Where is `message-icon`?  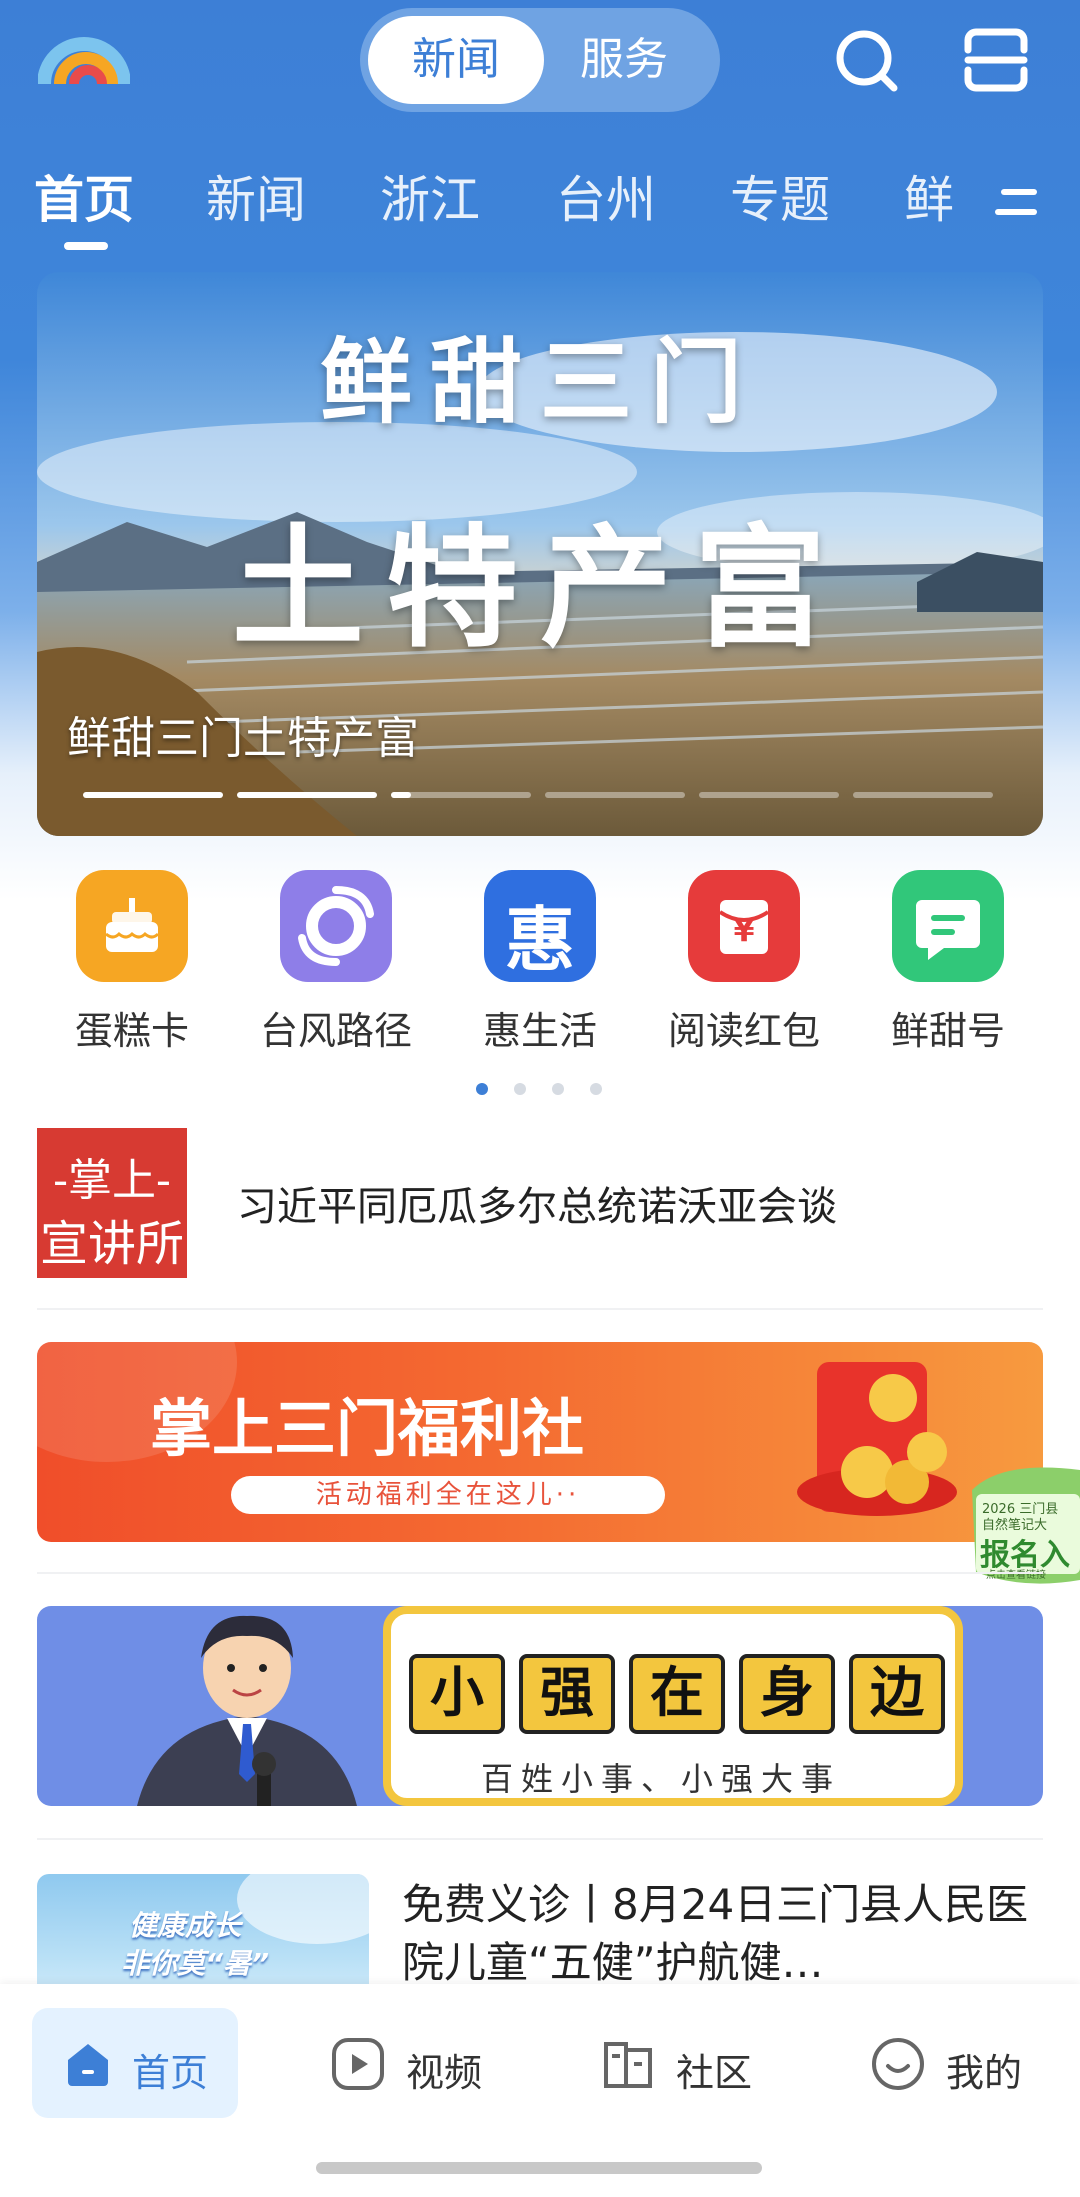 message-icon is located at coordinates (948, 926).